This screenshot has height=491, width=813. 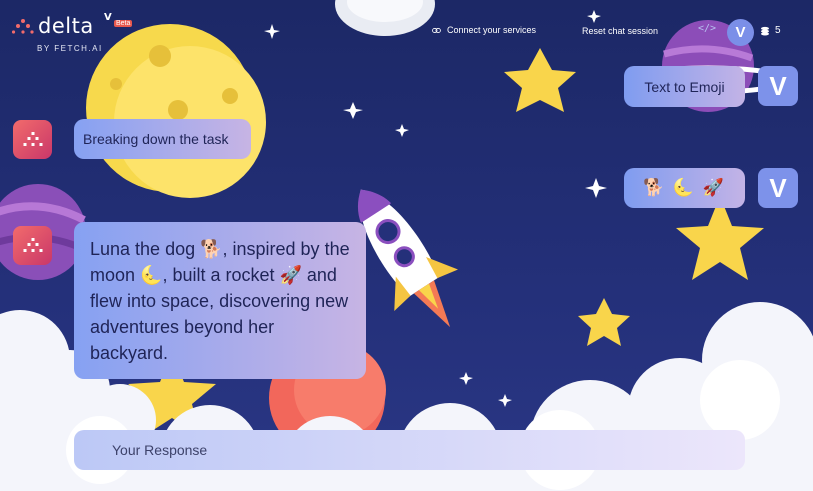 I want to click on coins-icon, so click(x=765, y=30).